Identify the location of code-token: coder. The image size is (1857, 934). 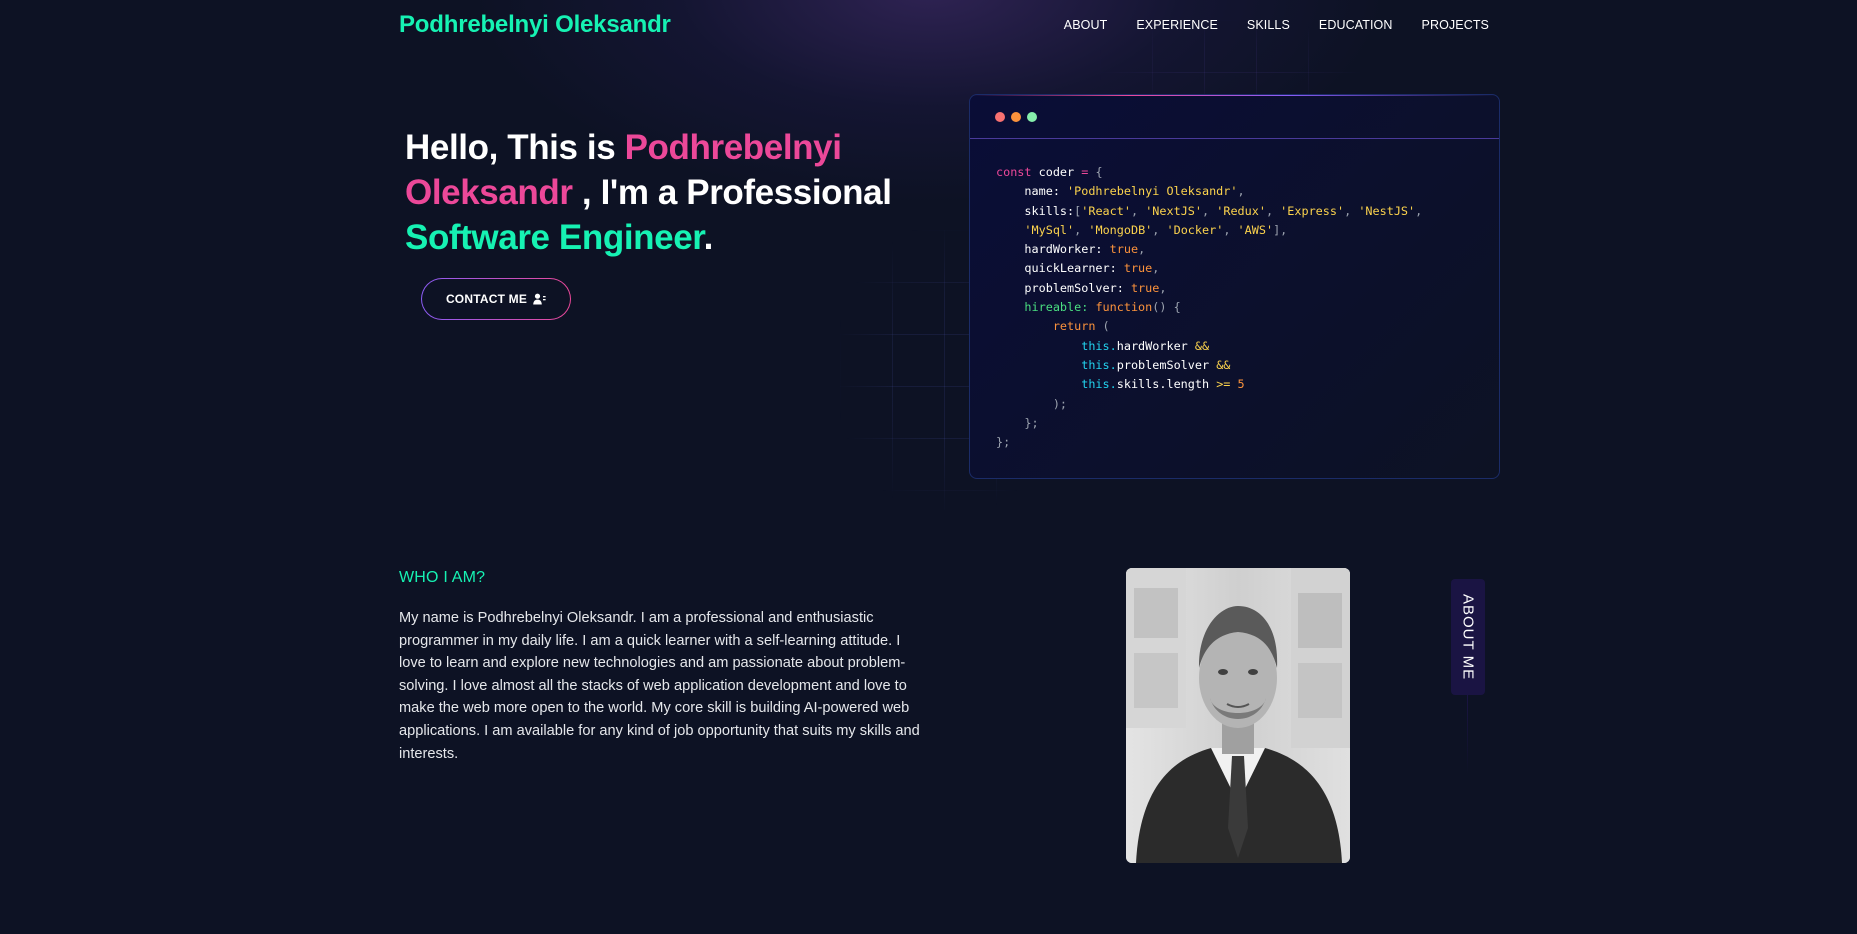
(1056, 172).